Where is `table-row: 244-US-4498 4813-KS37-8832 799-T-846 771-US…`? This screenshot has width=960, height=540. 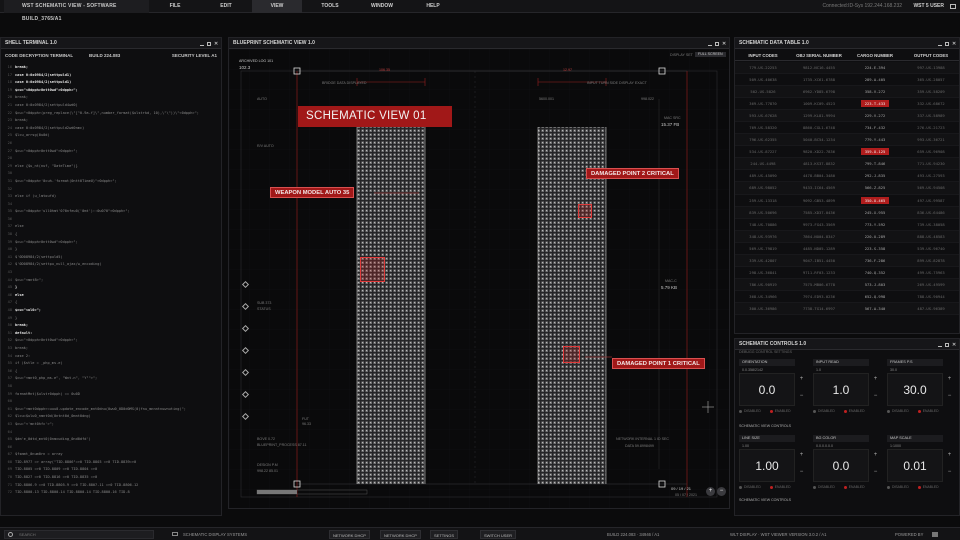 table-row: 244-US-4498 4813-KS37-8832 799-T-846 771-US… is located at coordinates (847, 164).